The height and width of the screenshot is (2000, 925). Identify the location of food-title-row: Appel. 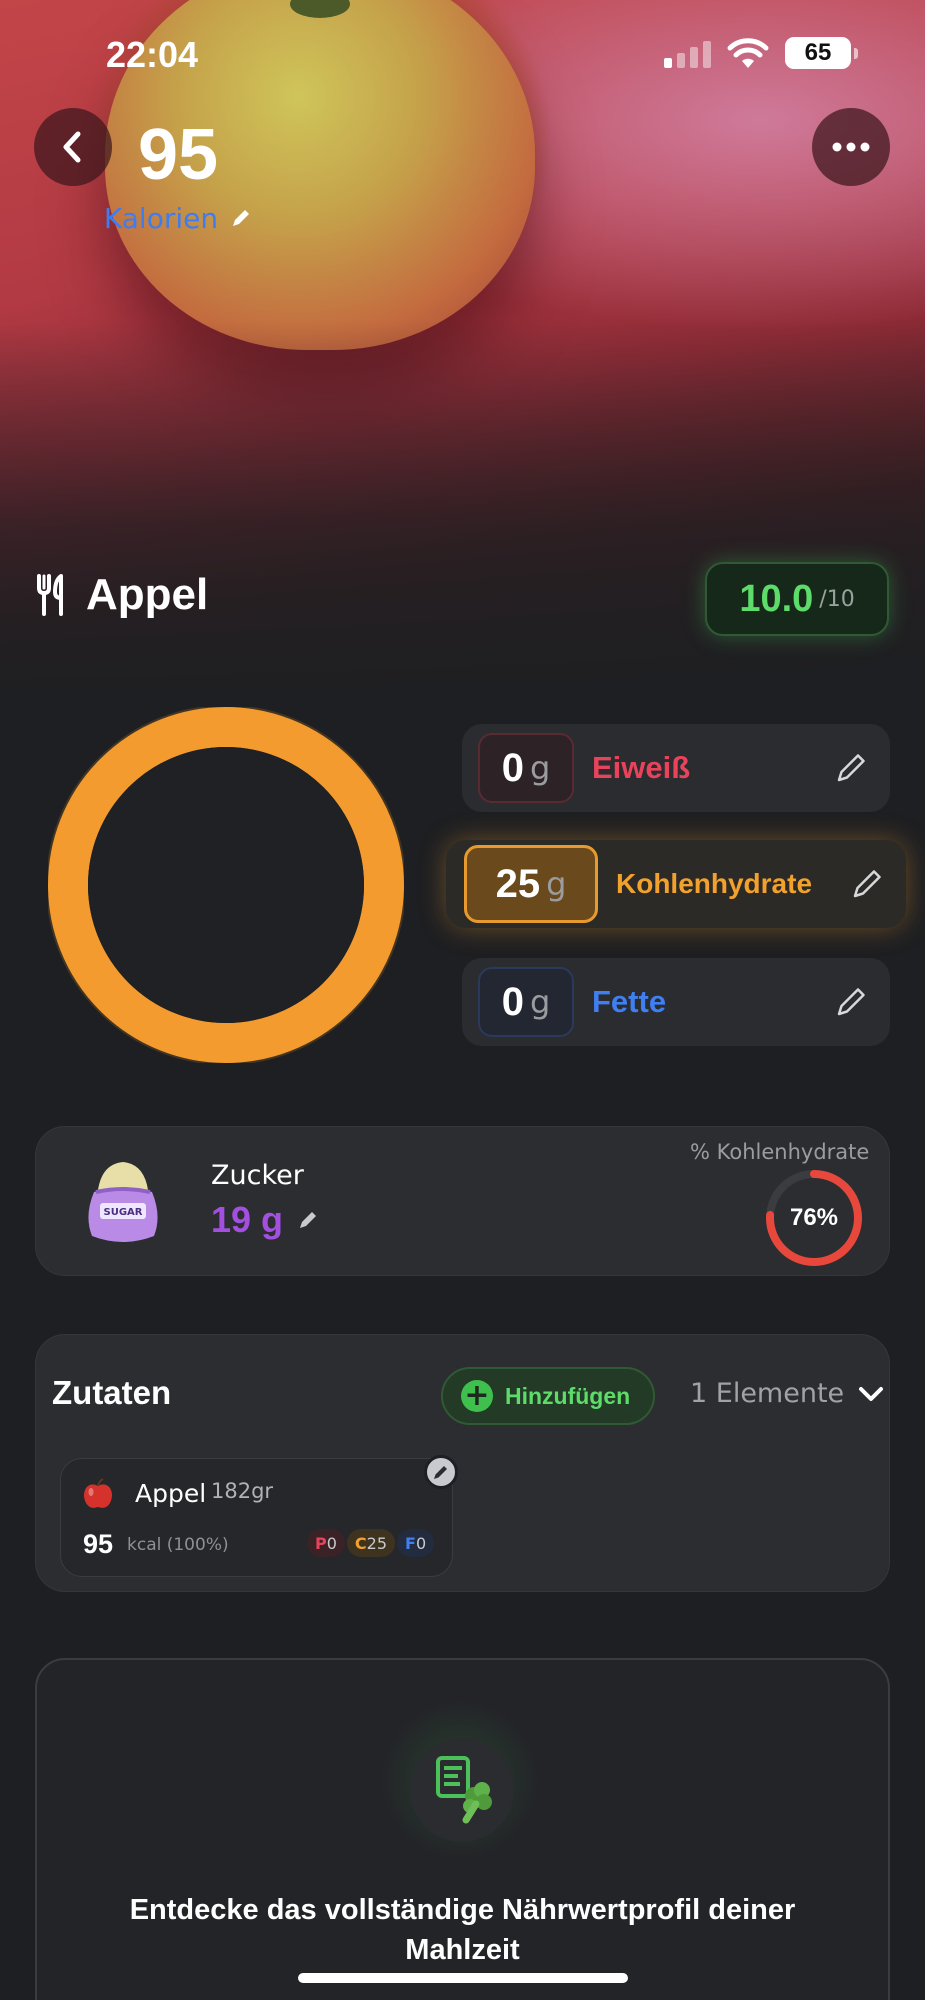
(122, 595).